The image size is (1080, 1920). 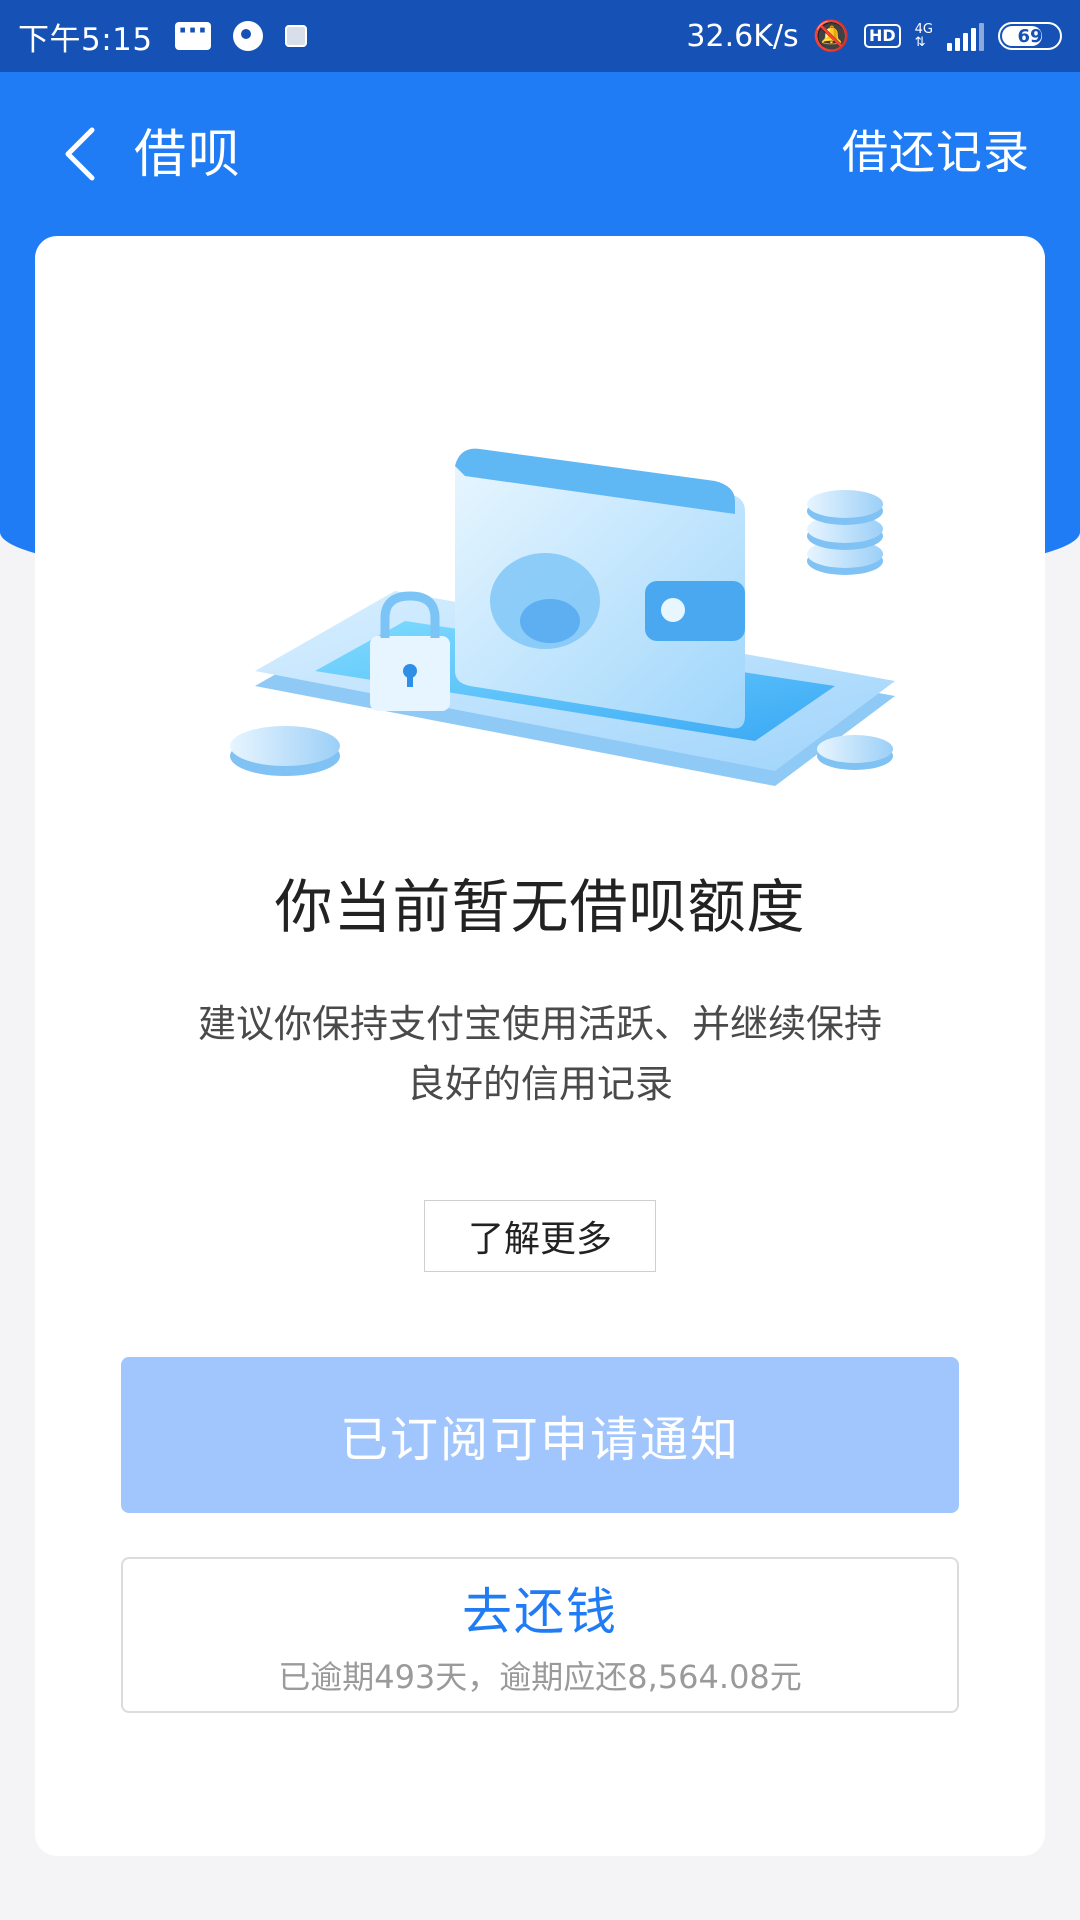 What do you see at coordinates (562, 617) in the screenshot?
I see `wallet-illustration` at bounding box center [562, 617].